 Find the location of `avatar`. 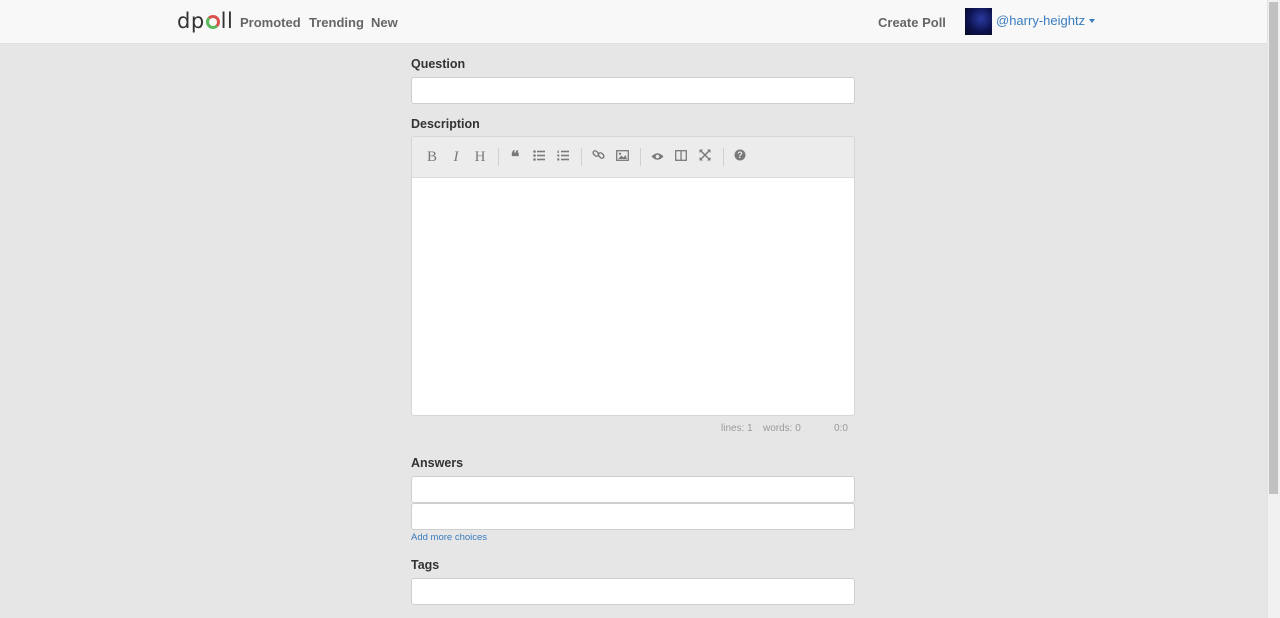

avatar is located at coordinates (978, 21).